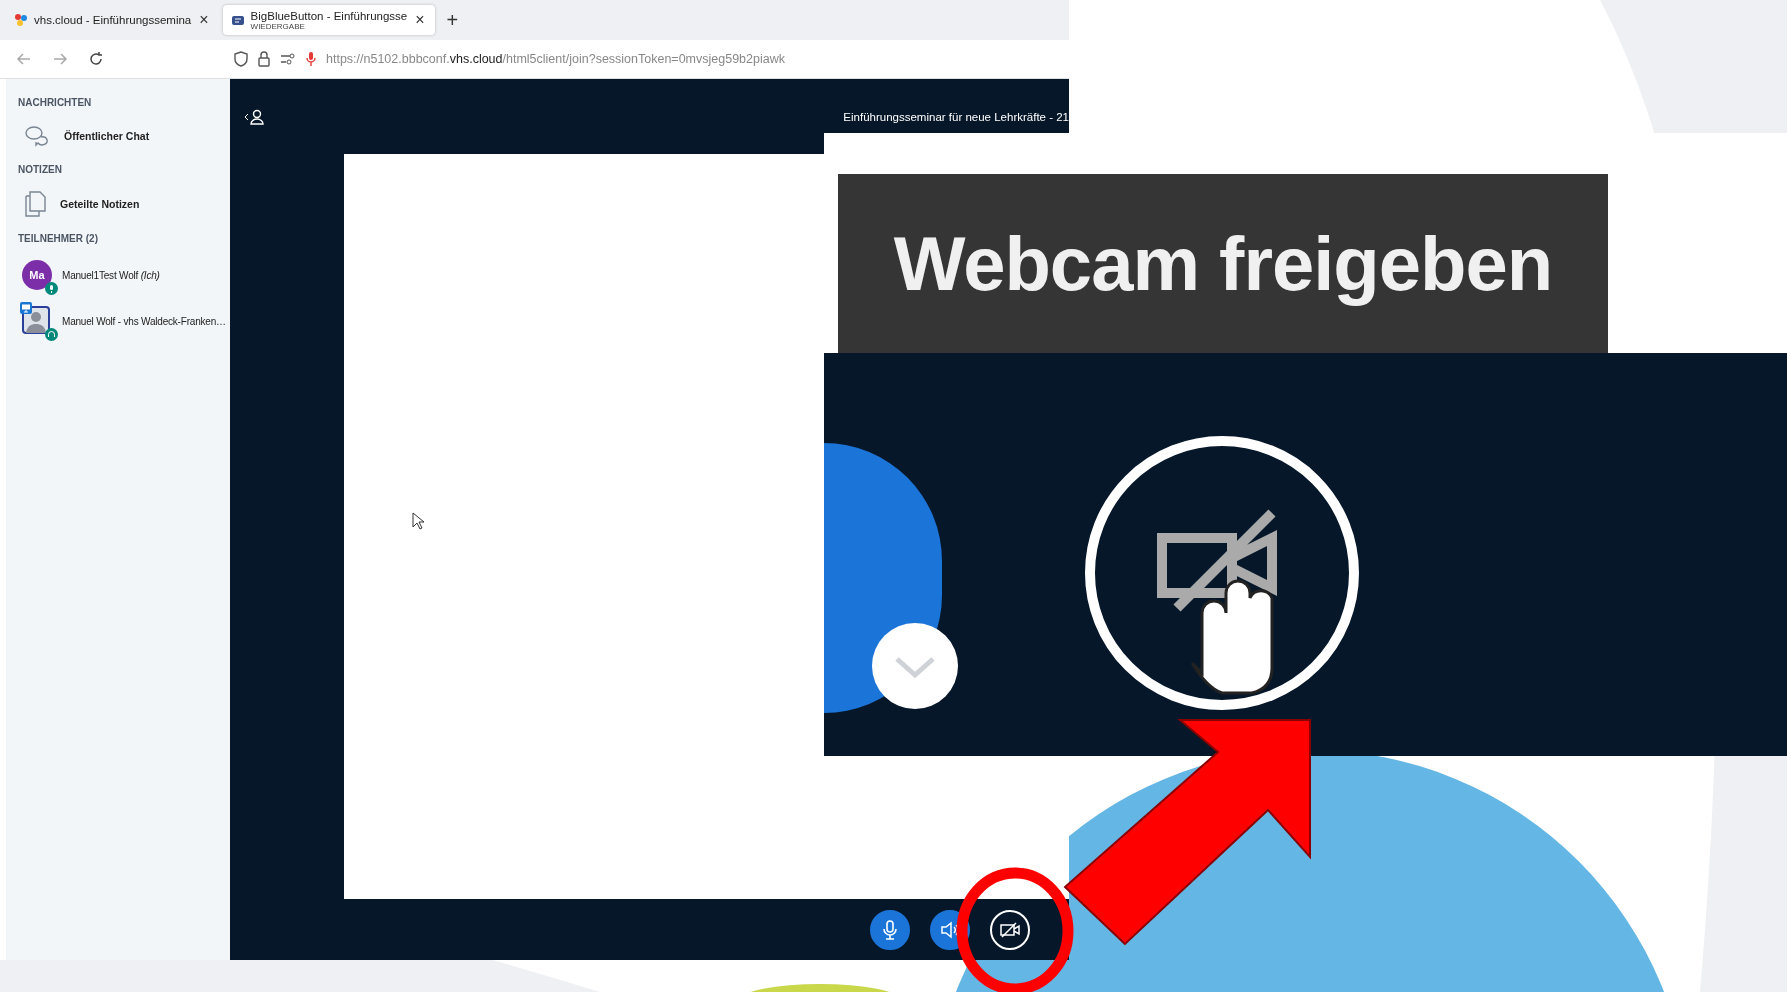 This screenshot has height=992, width=1787. I want to click on browser-tab: BigBlueButton - Einführungsse WIEDERGABE ×, so click(328, 20).